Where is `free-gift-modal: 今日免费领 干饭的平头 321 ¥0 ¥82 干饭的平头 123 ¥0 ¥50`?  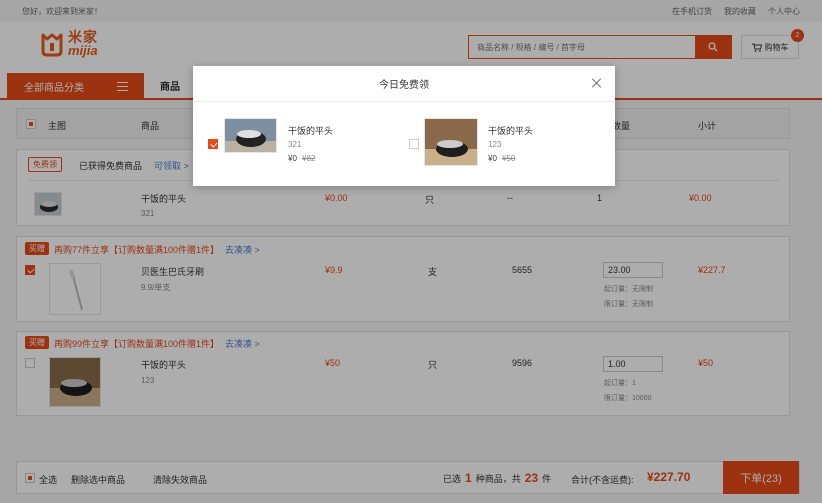 free-gift-modal: 今日免费领 干饭的平头 321 ¥0 ¥82 干饭的平头 123 ¥0 ¥50 is located at coordinates (404, 126).